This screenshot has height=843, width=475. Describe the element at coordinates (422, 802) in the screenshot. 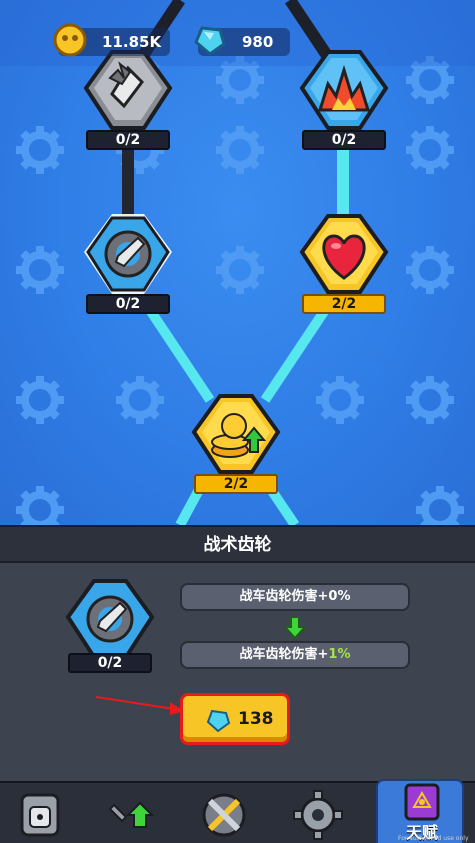

I see `spellbook-icon` at that location.